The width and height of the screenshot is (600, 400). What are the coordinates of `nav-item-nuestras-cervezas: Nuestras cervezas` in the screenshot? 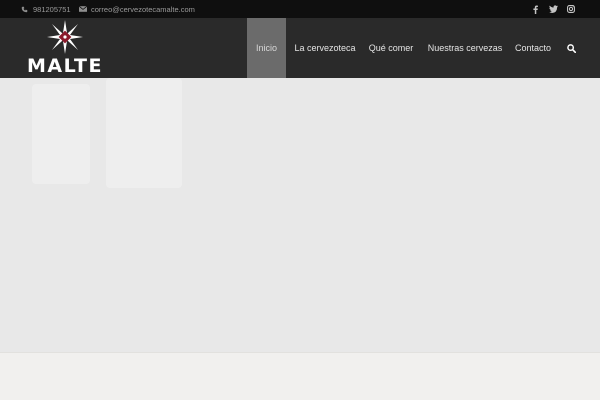 It's located at (465, 48).